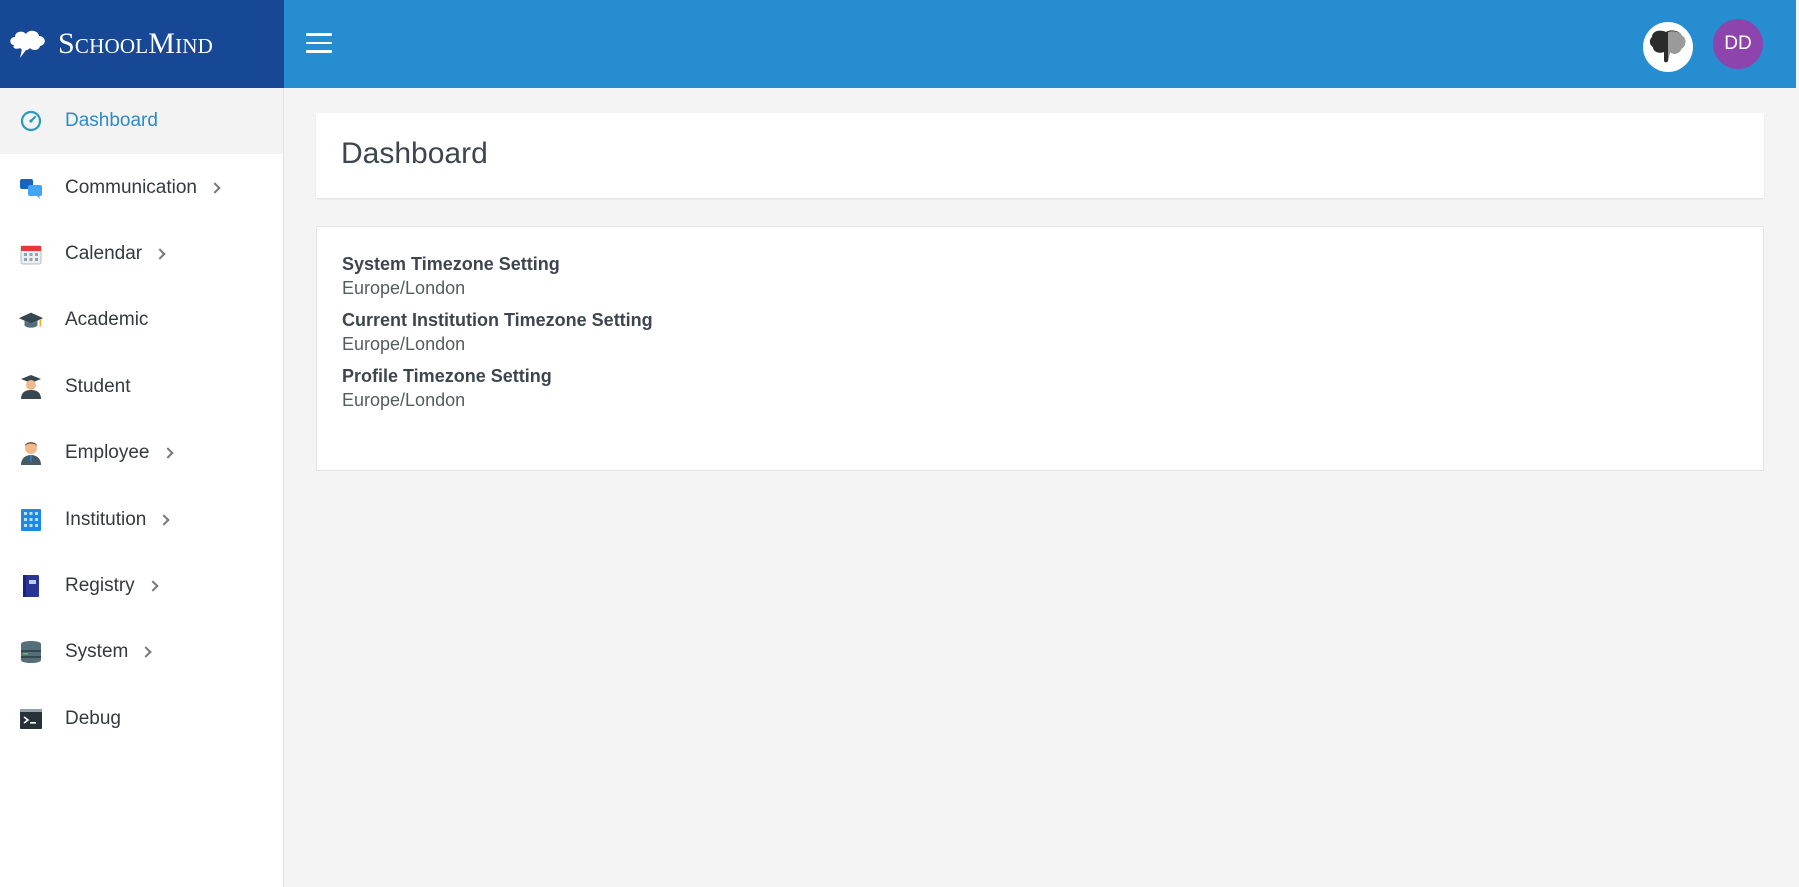  What do you see at coordinates (131, 187) in the screenshot?
I see `sidebar-item-label: Communication` at bounding box center [131, 187].